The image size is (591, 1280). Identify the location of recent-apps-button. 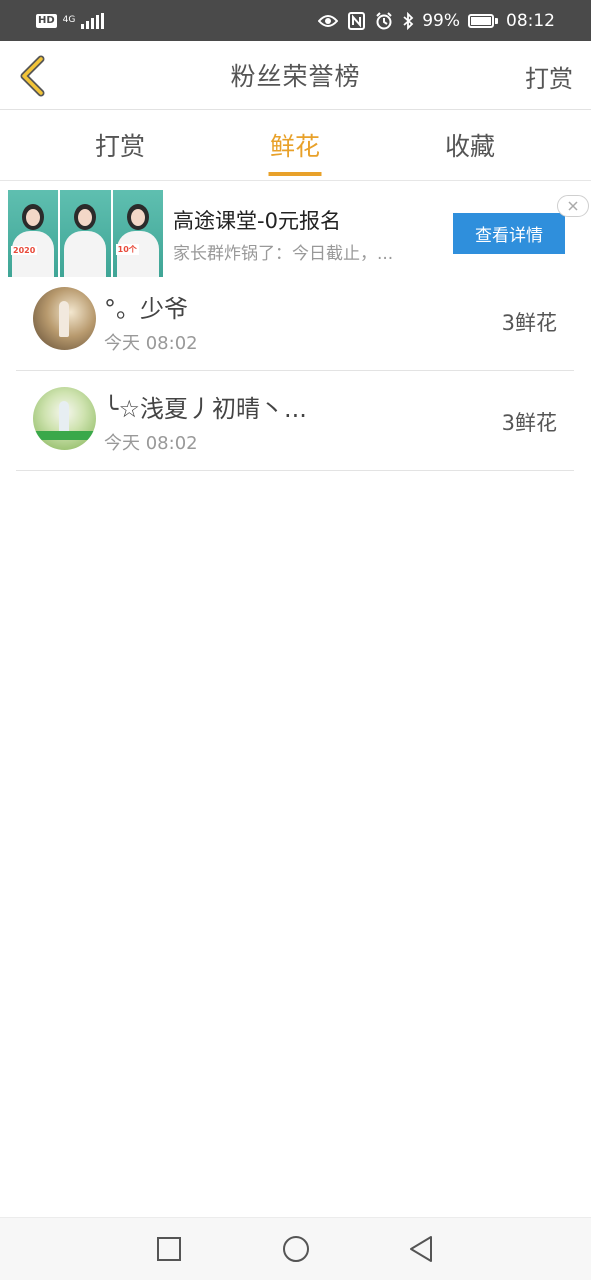
(169, 1249).